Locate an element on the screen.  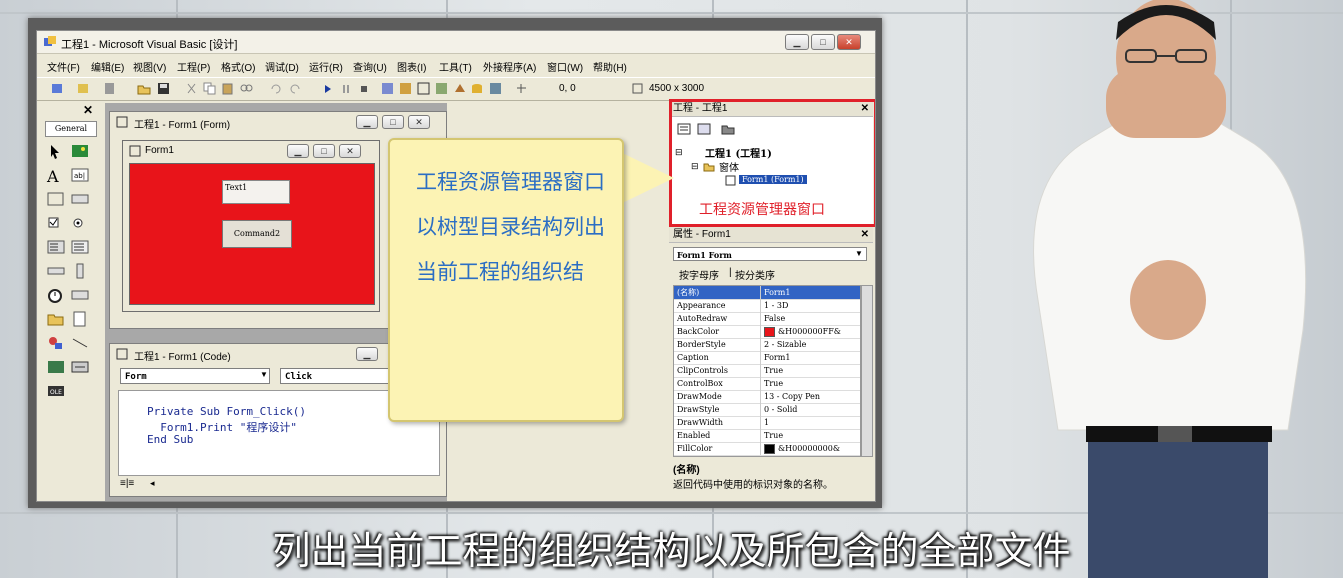
tab-alphabetic: 按字母序 is located at coordinates (699, 274).